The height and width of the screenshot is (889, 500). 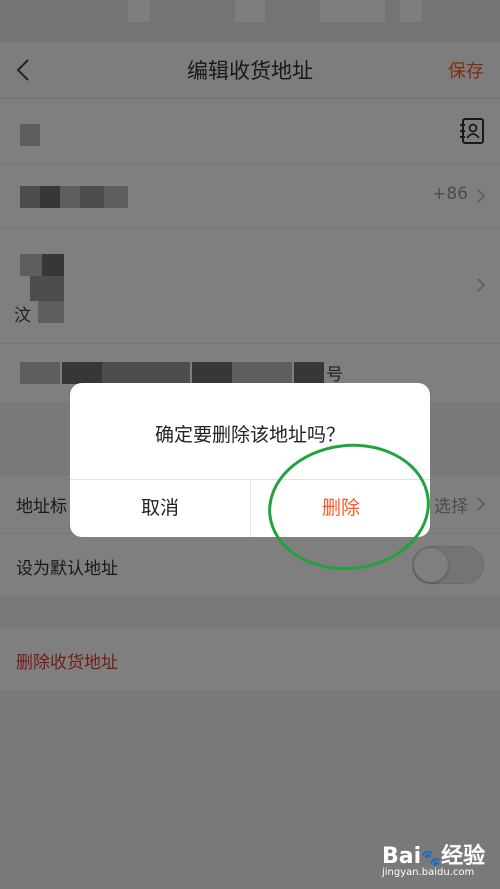 What do you see at coordinates (463, 856) in the screenshot?
I see `watermark-brand-suffix: 经验` at bounding box center [463, 856].